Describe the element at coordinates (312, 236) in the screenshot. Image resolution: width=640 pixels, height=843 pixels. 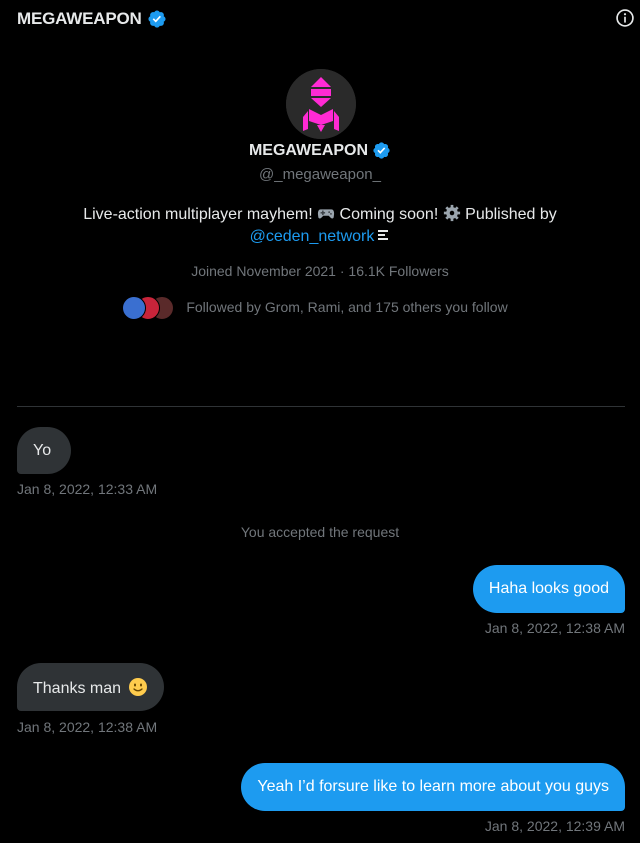
I see `bio-mention-link: @ceden_network` at that location.